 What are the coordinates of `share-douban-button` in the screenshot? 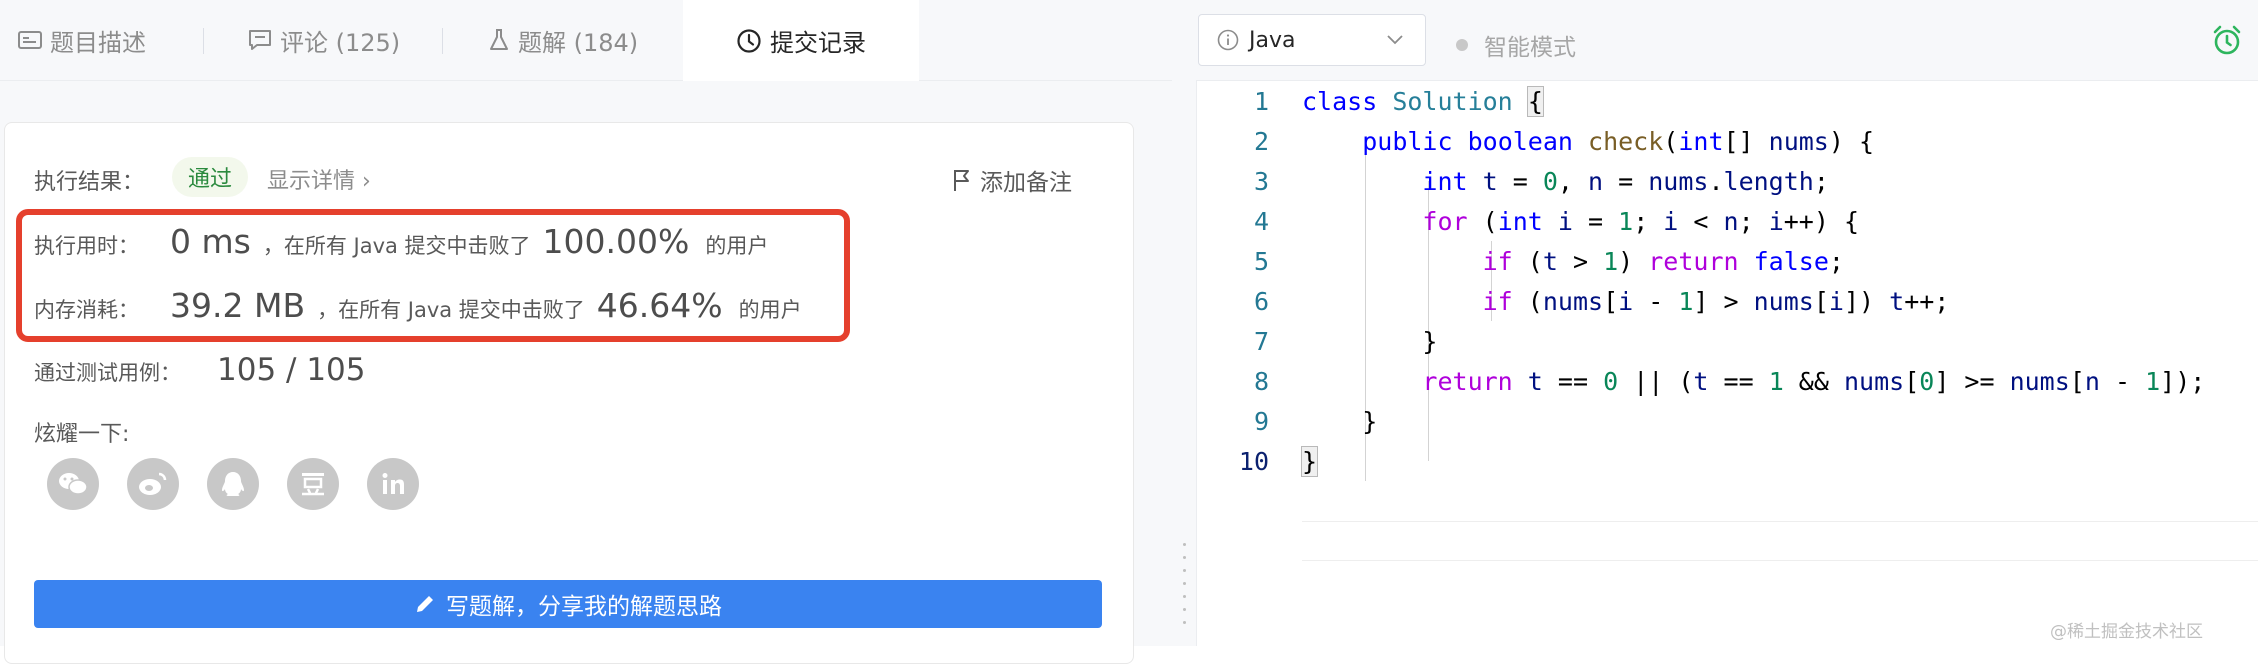 It's located at (313, 484).